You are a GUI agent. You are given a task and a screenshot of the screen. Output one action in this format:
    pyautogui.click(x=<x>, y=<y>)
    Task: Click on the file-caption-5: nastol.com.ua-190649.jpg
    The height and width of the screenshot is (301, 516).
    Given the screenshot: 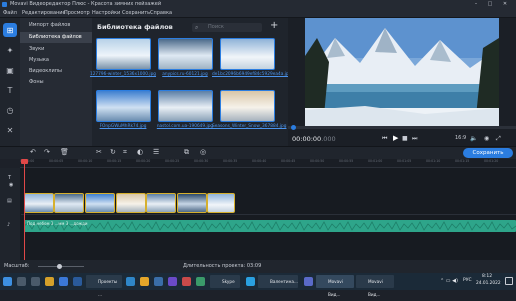 What is the action you would take?
    pyautogui.click(x=185, y=127)
    